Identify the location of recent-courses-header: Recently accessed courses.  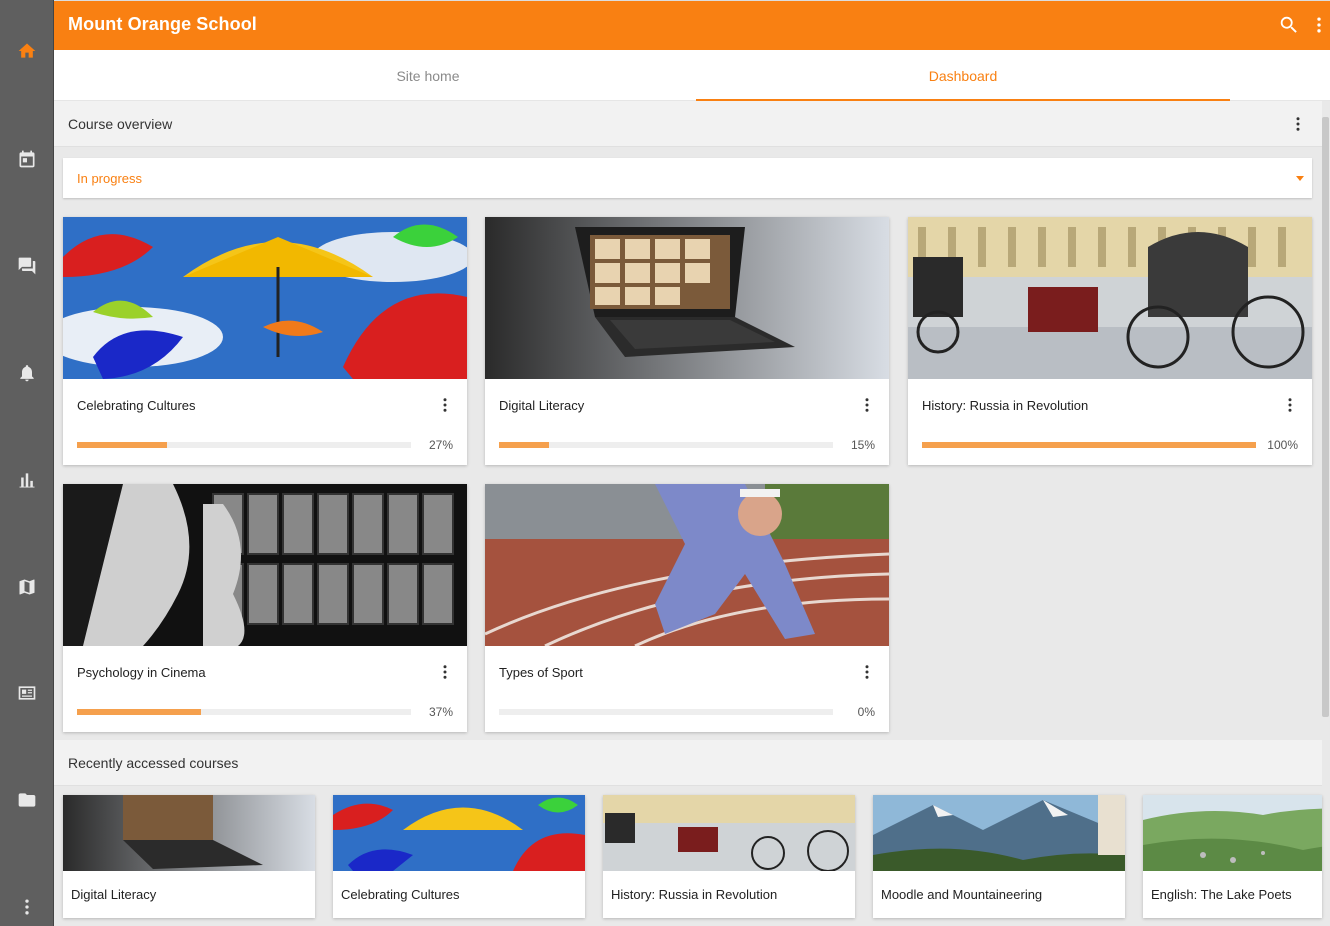
(688, 763).